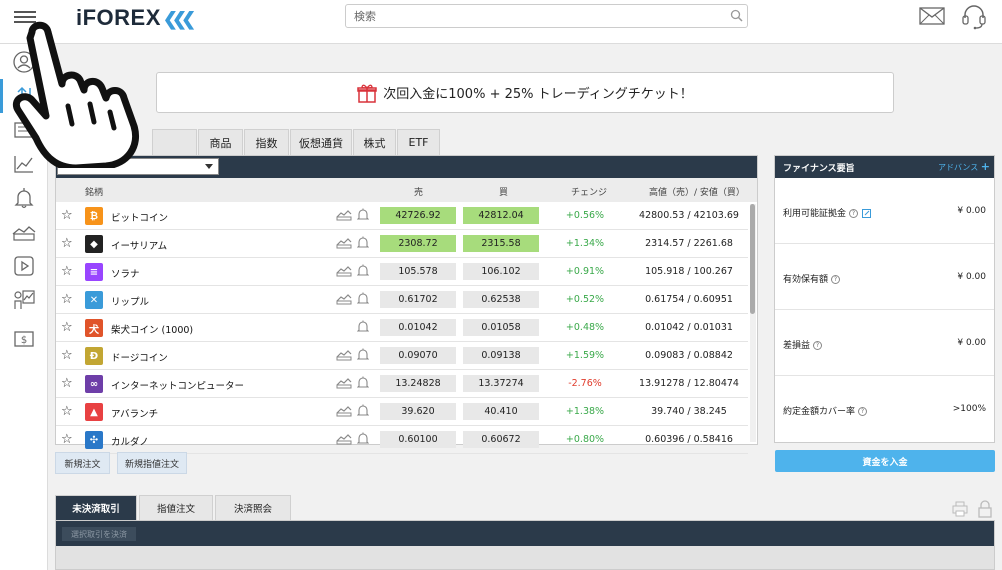 Image resolution: width=1002 pixels, height=570 pixels. What do you see at coordinates (697, 191) in the screenshot?
I see `col-highlow: 高値（売）/ 安値（買）` at bounding box center [697, 191].